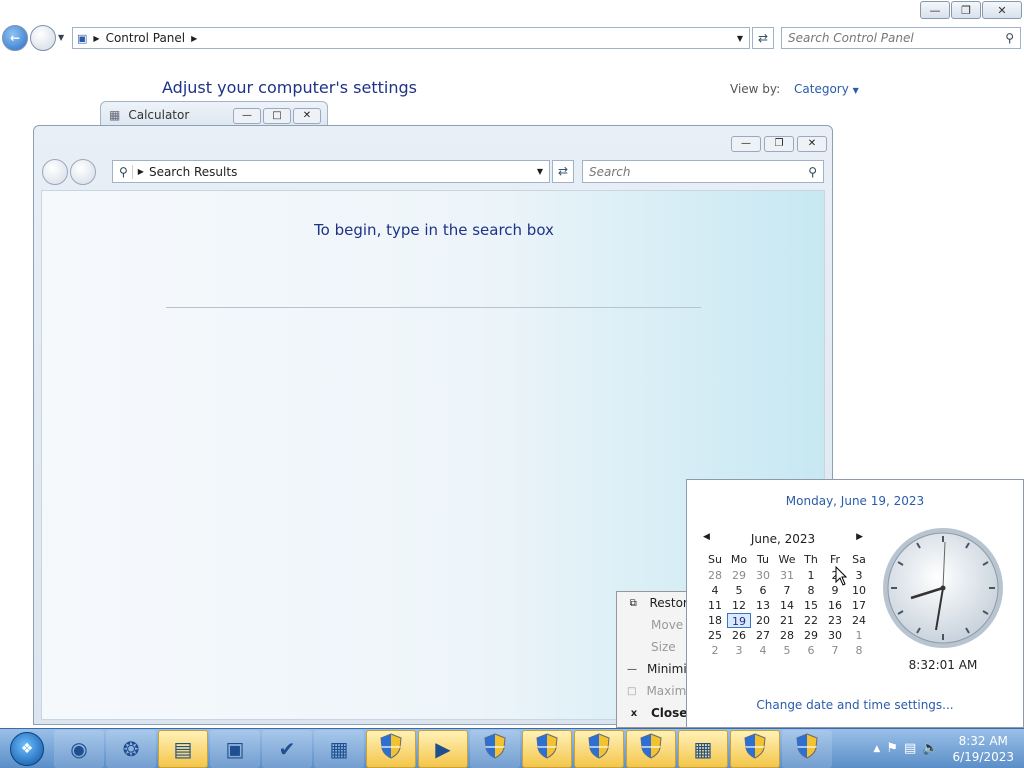 Image resolution: width=1024 pixels, height=768 pixels. I want to click on show-hidden-icons-icon: ▲, so click(876, 749).